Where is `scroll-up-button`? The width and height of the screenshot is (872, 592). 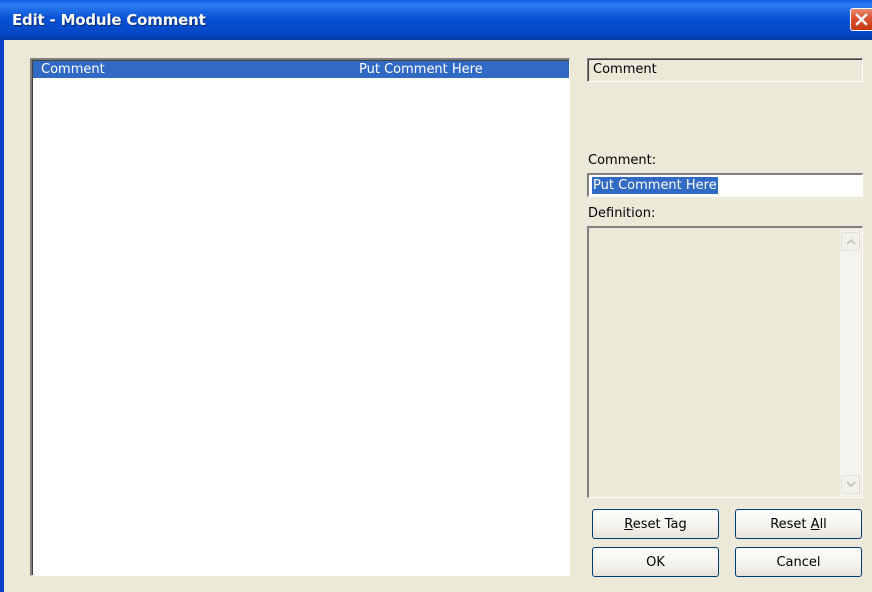
scroll-up-button is located at coordinates (850, 241).